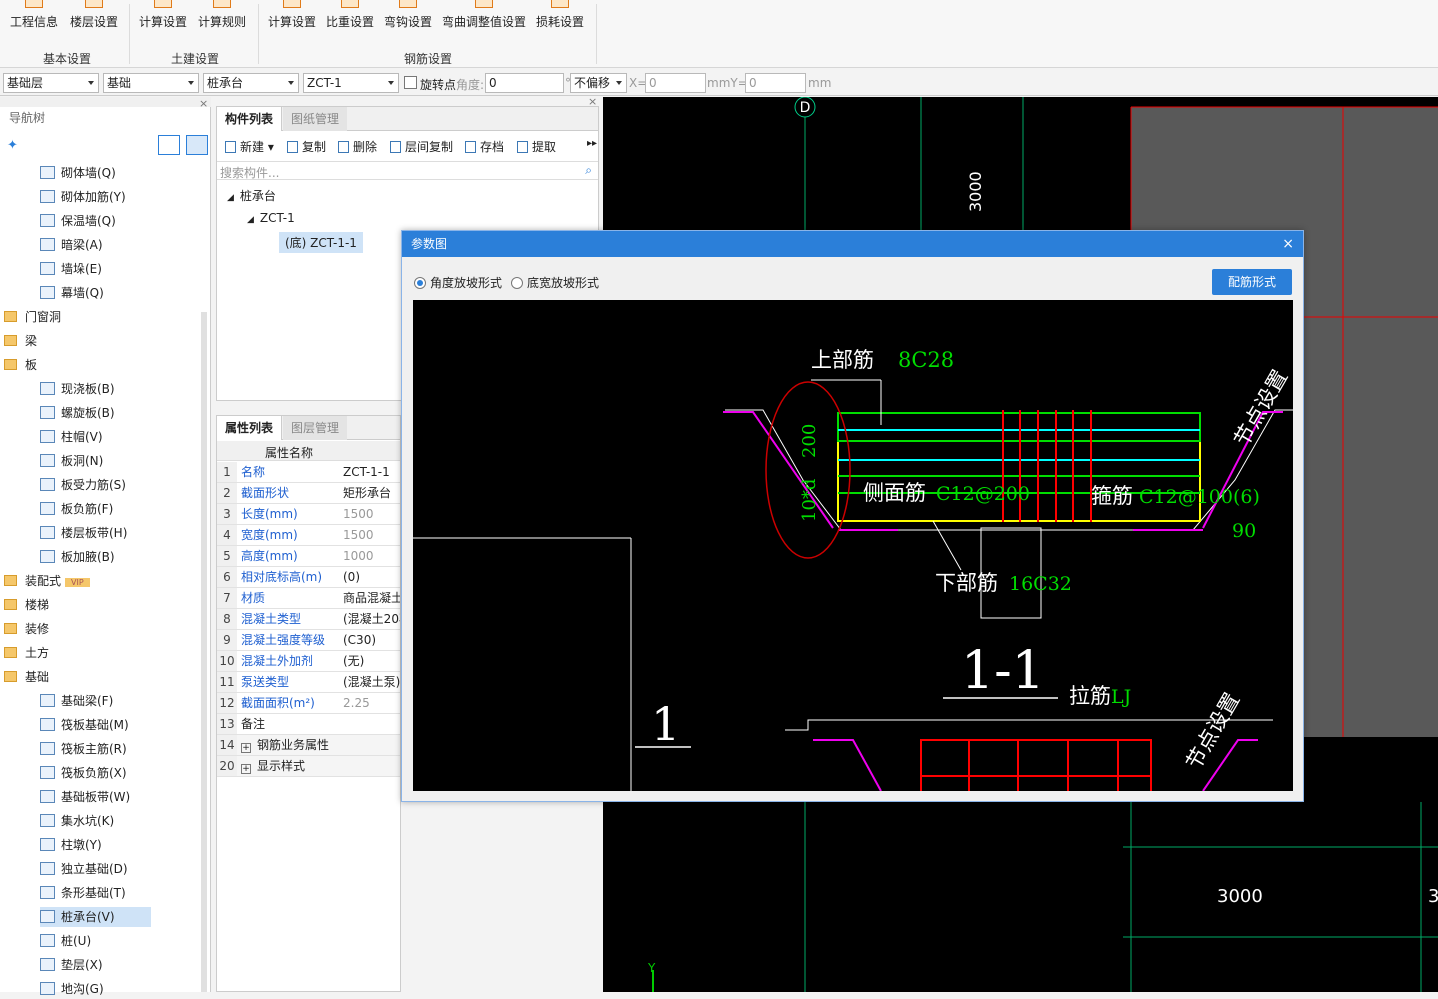  Describe the element at coordinates (77, 557) in the screenshot. I see `nav-item: 板加腋(B)` at that location.